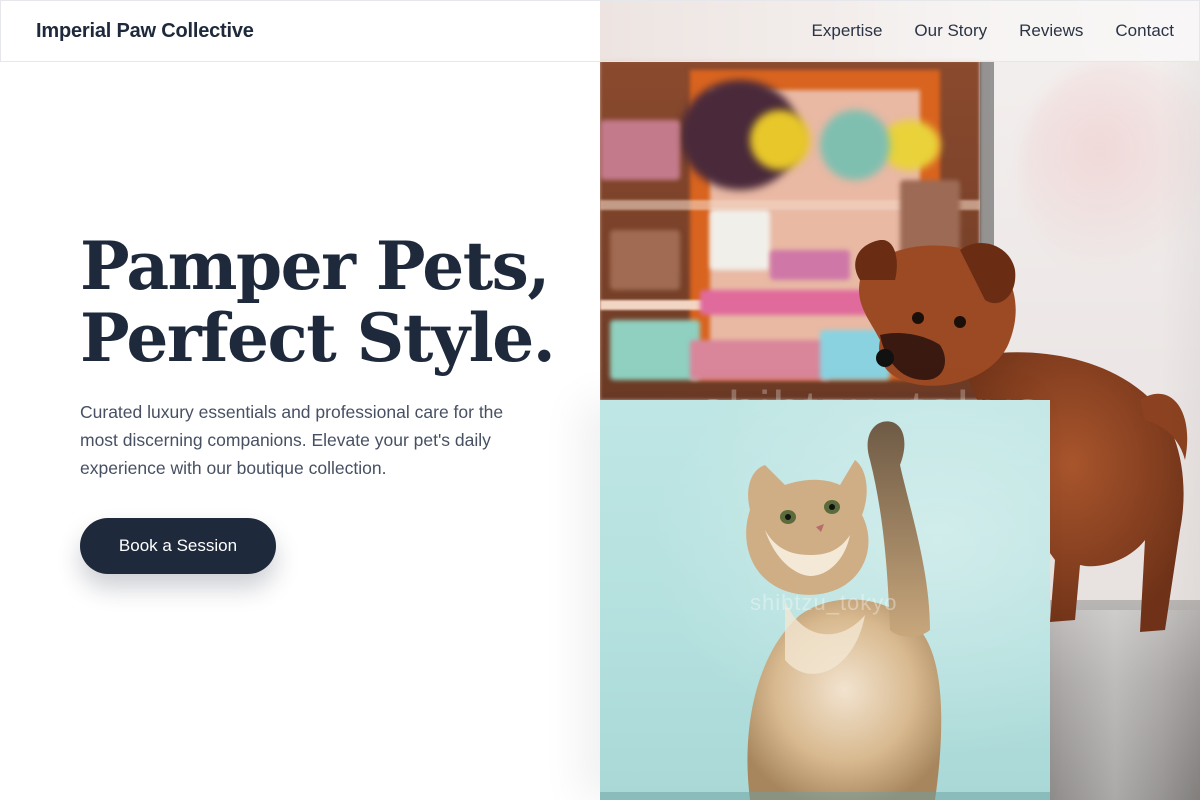 The width and height of the screenshot is (1200, 800). What do you see at coordinates (1144, 31) in the screenshot?
I see `nav-link-contact: Contact` at bounding box center [1144, 31].